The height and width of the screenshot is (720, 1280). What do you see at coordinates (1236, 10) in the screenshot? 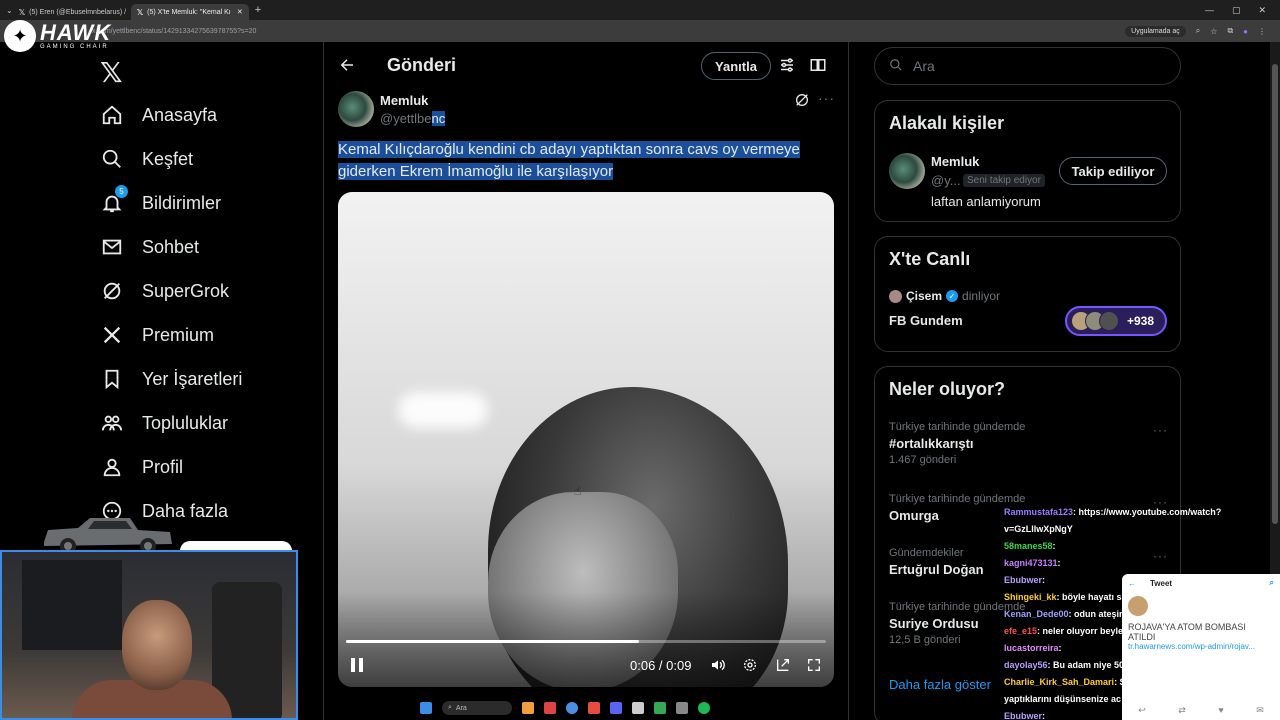
I see `maximize-icon: ▢` at bounding box center [1236, 10].